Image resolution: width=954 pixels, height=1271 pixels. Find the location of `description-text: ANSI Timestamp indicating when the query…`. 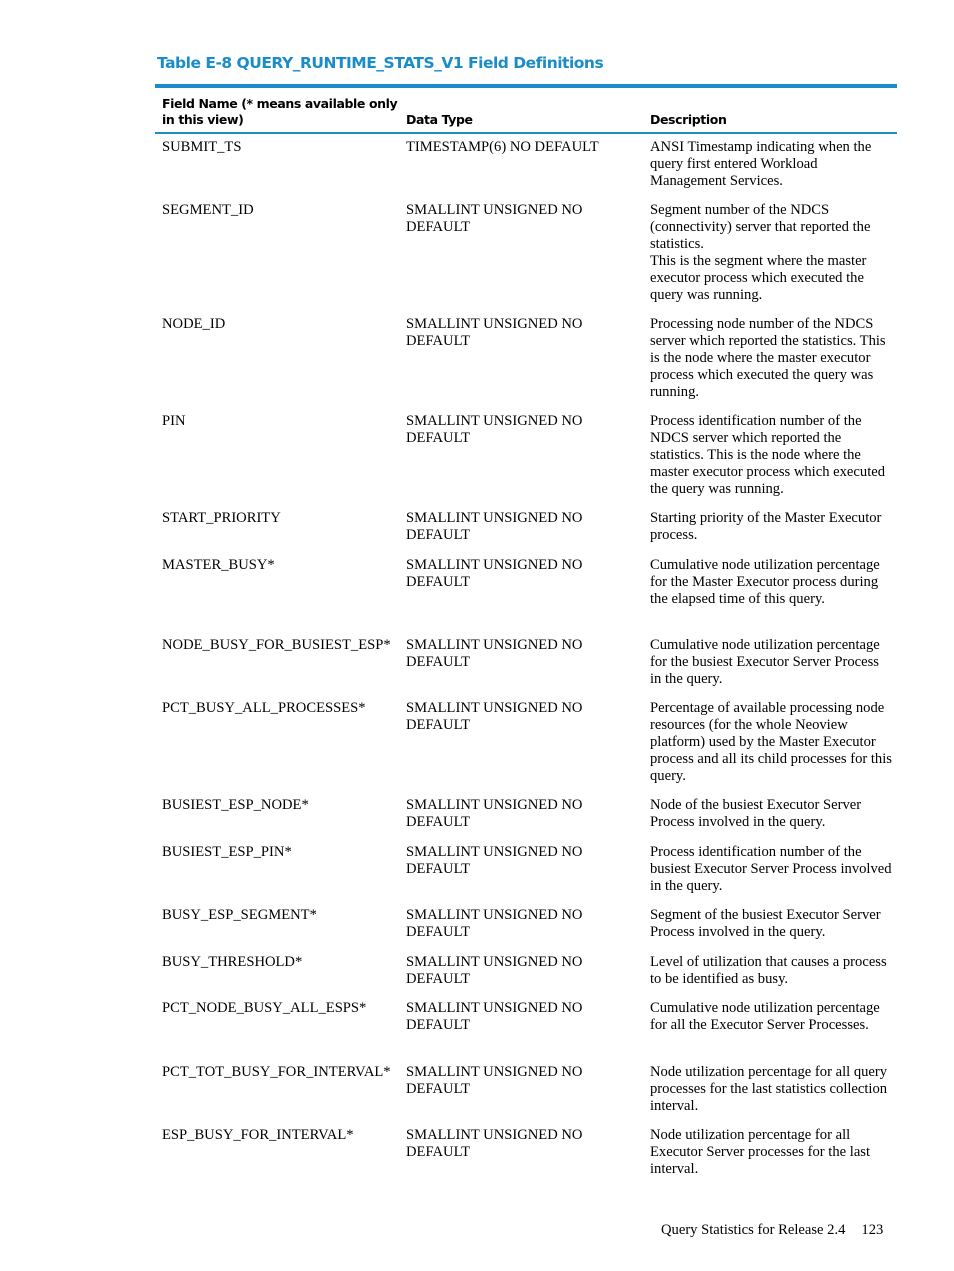

description-text: ANSI Timestamp indicating when the query… is located at coordinates (761, 164).